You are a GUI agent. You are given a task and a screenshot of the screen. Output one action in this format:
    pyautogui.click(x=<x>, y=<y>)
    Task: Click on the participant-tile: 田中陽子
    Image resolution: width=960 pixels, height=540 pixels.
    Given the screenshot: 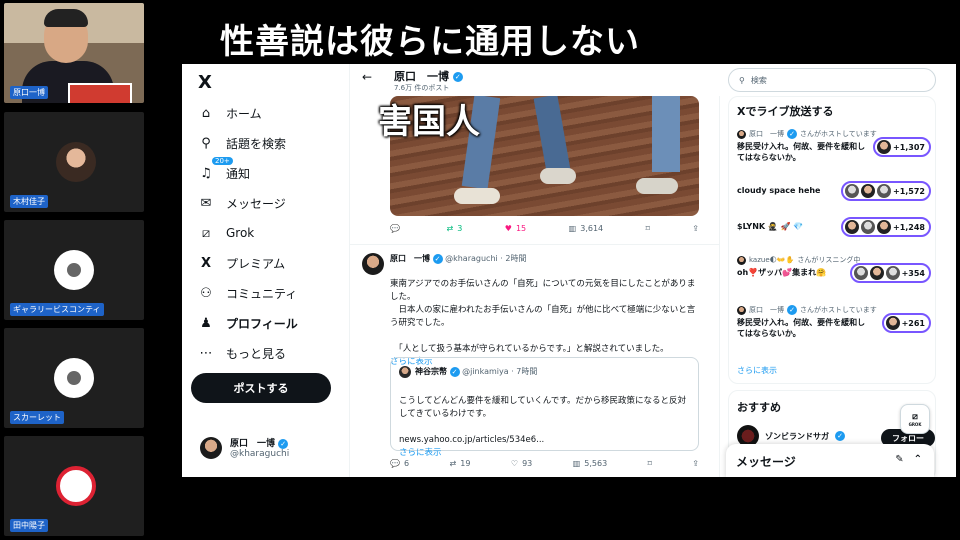 What is the action you would take?
    pyautogui.click(x=74, y=486)
    